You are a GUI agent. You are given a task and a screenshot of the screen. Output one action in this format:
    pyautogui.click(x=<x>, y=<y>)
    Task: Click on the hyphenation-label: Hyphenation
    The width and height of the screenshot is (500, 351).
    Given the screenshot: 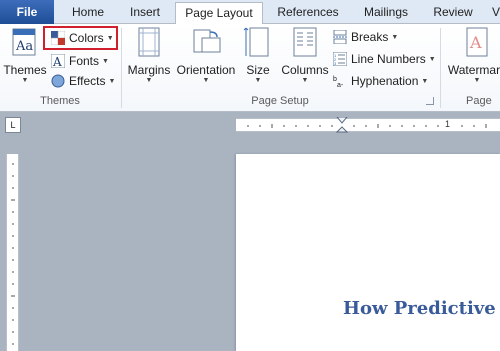 What is the action you would take?
    pyautogui.click(x=385, y=81)
    